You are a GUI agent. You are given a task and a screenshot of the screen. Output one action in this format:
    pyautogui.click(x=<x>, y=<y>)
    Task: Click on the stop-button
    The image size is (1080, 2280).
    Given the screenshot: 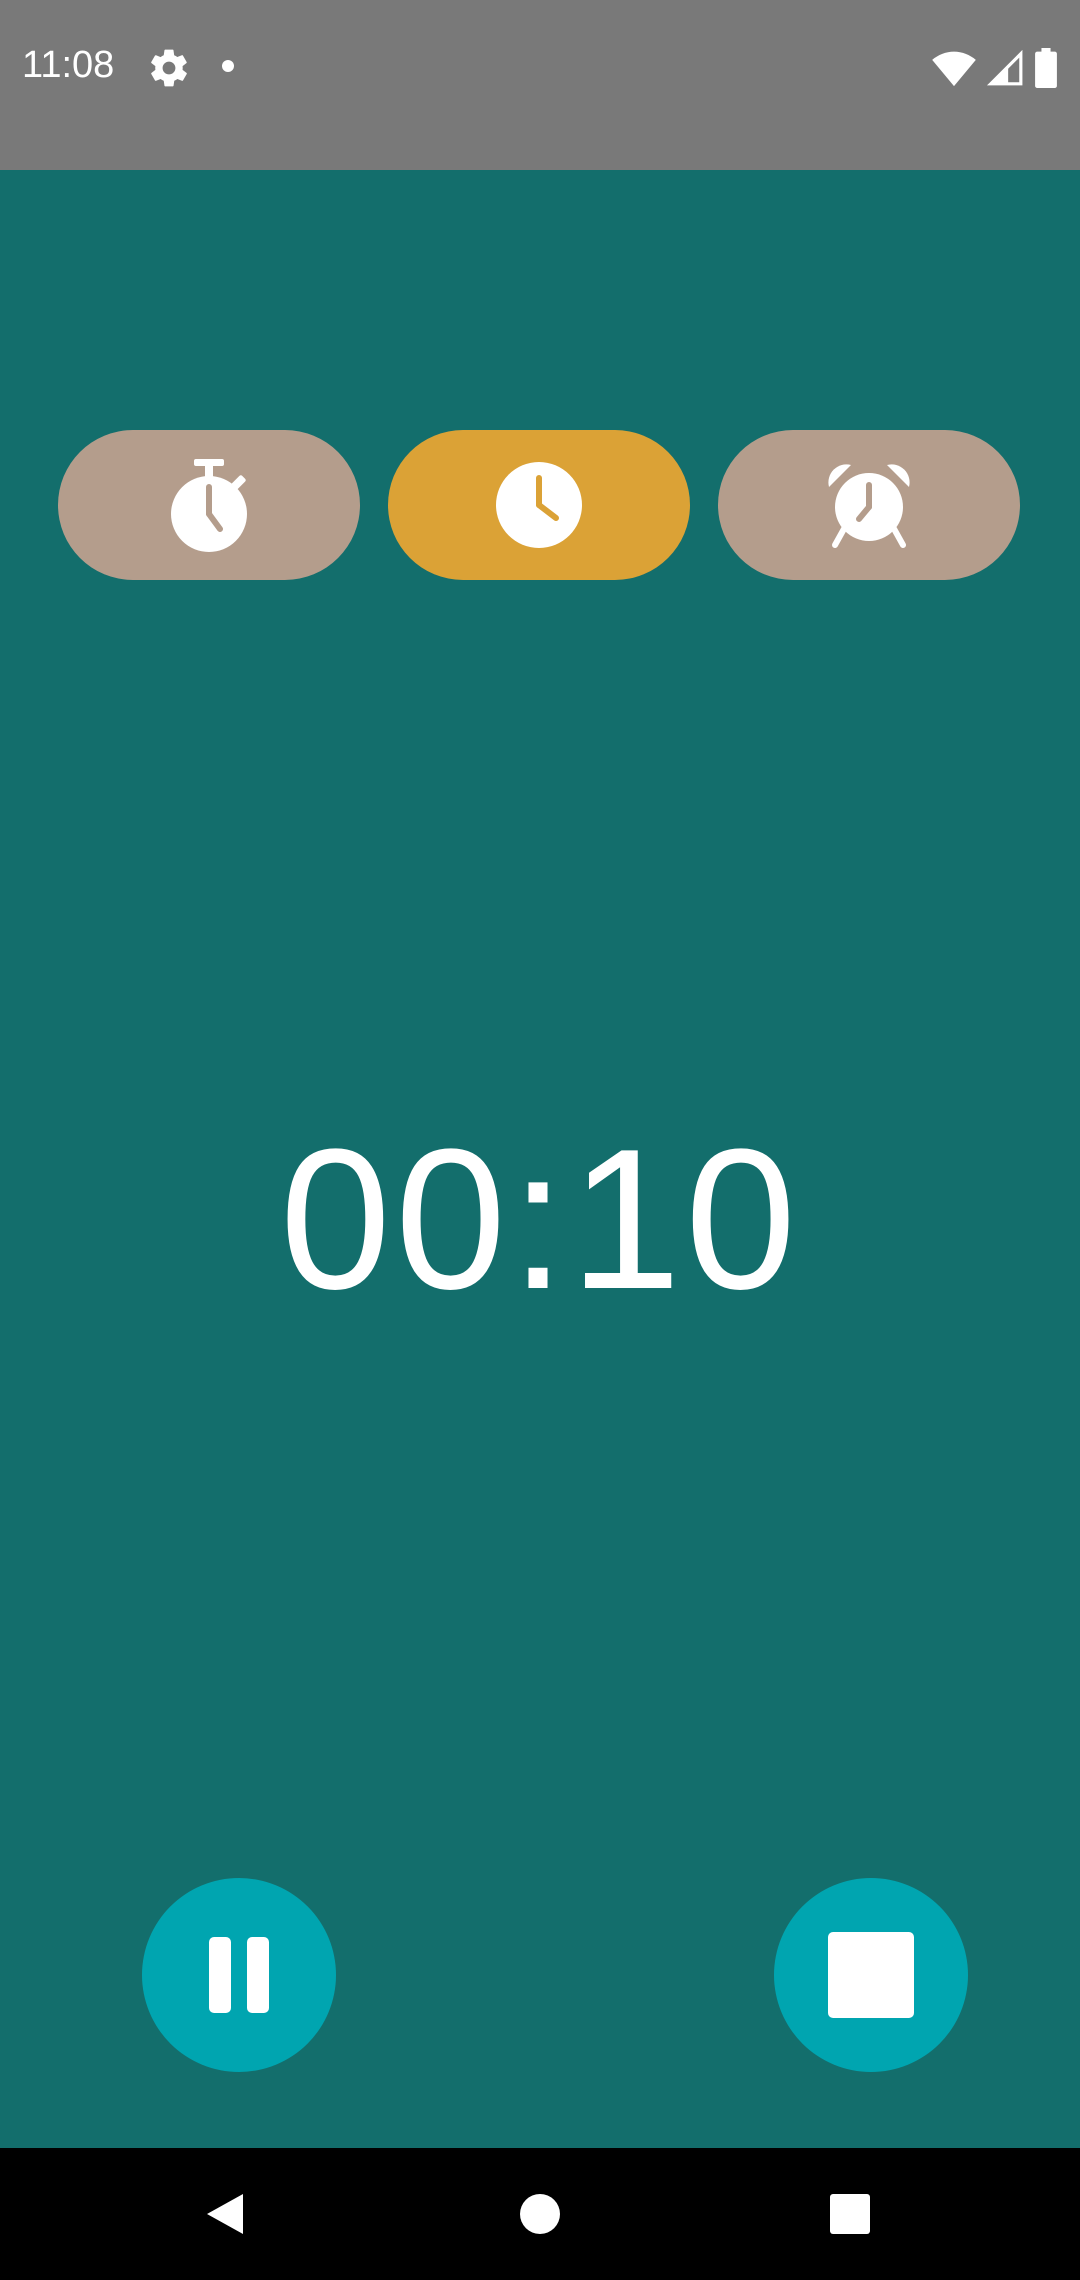 What is the action you would take?
    pyautogui.click(x=871, y=1975)
    